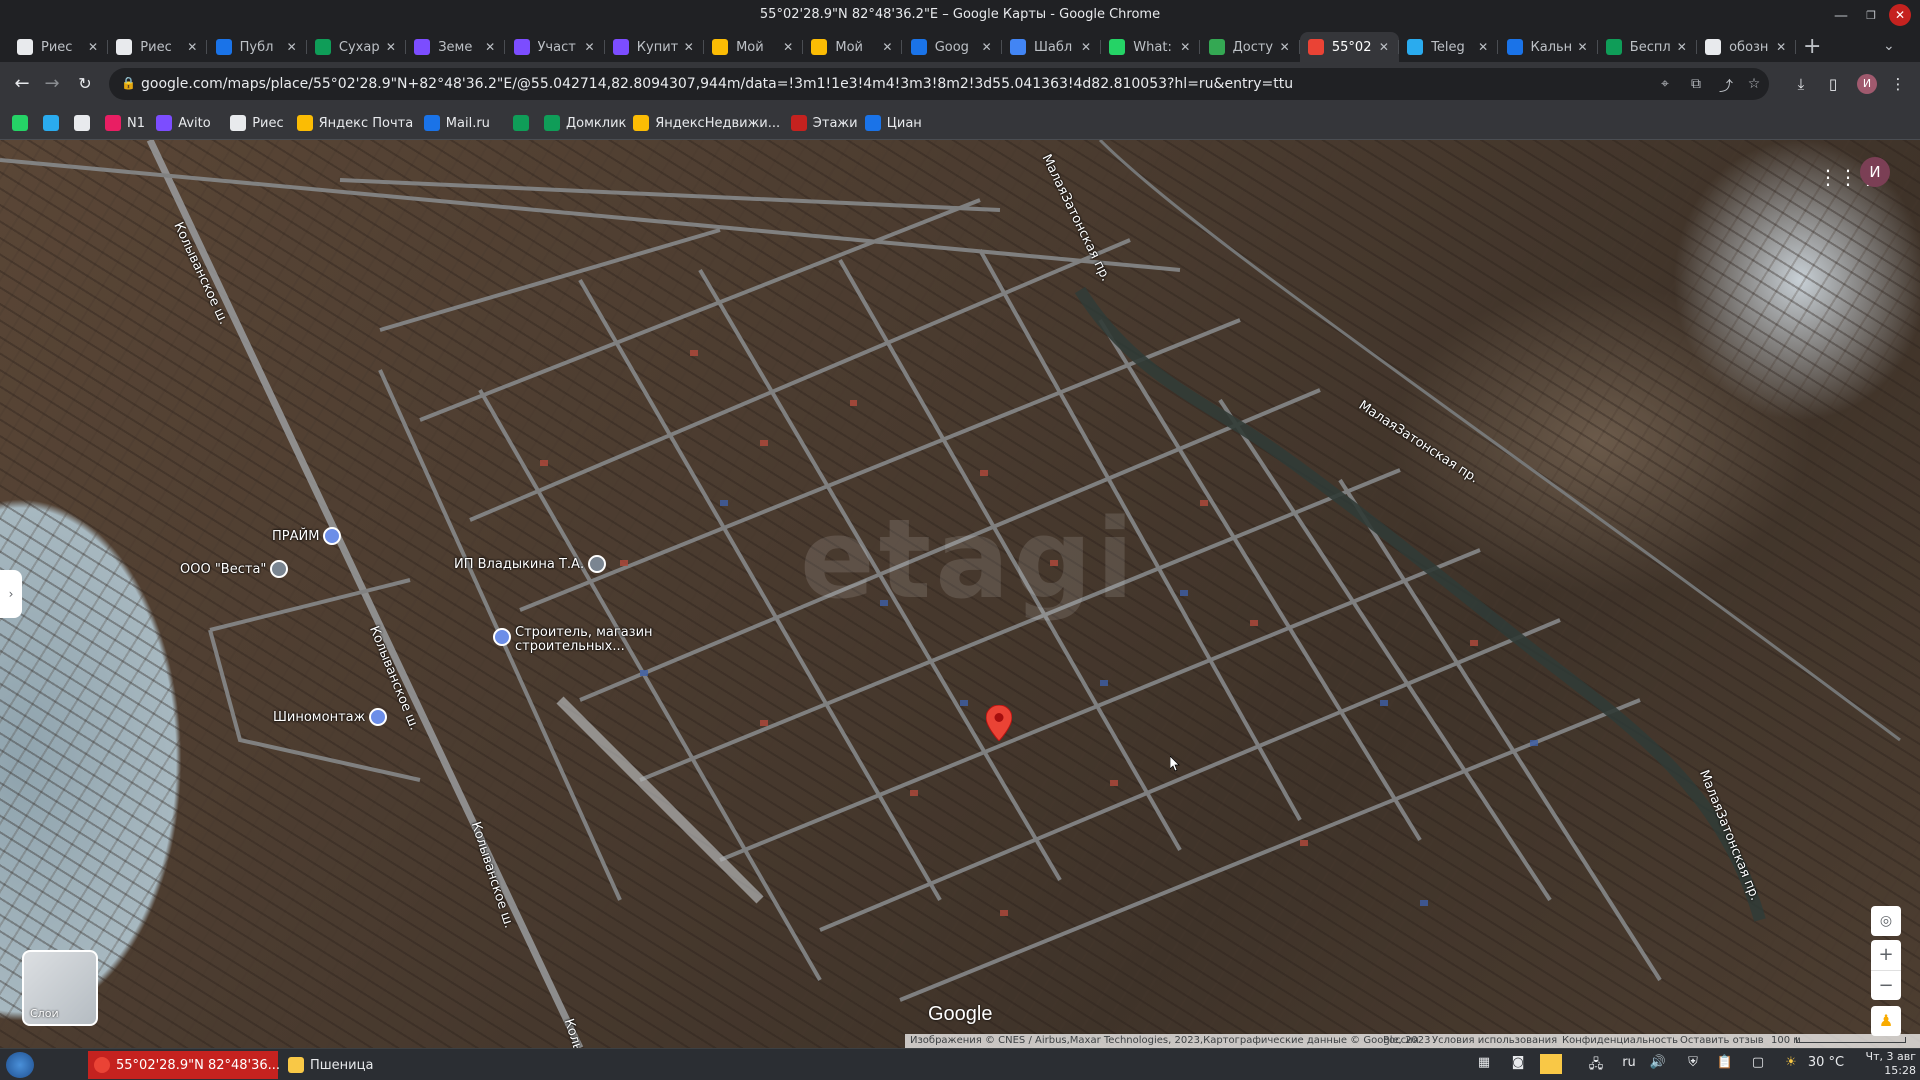  What do you see at coordinates (20, 1065) in the screenshot?
I see `start-menu-button` at bounding box center [20, 1065].